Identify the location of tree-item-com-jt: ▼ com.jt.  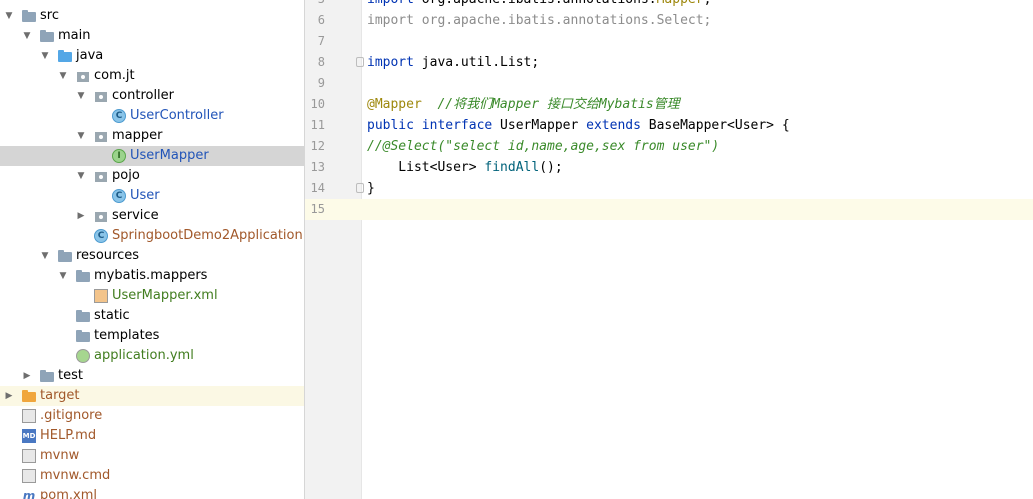
(152, 76).